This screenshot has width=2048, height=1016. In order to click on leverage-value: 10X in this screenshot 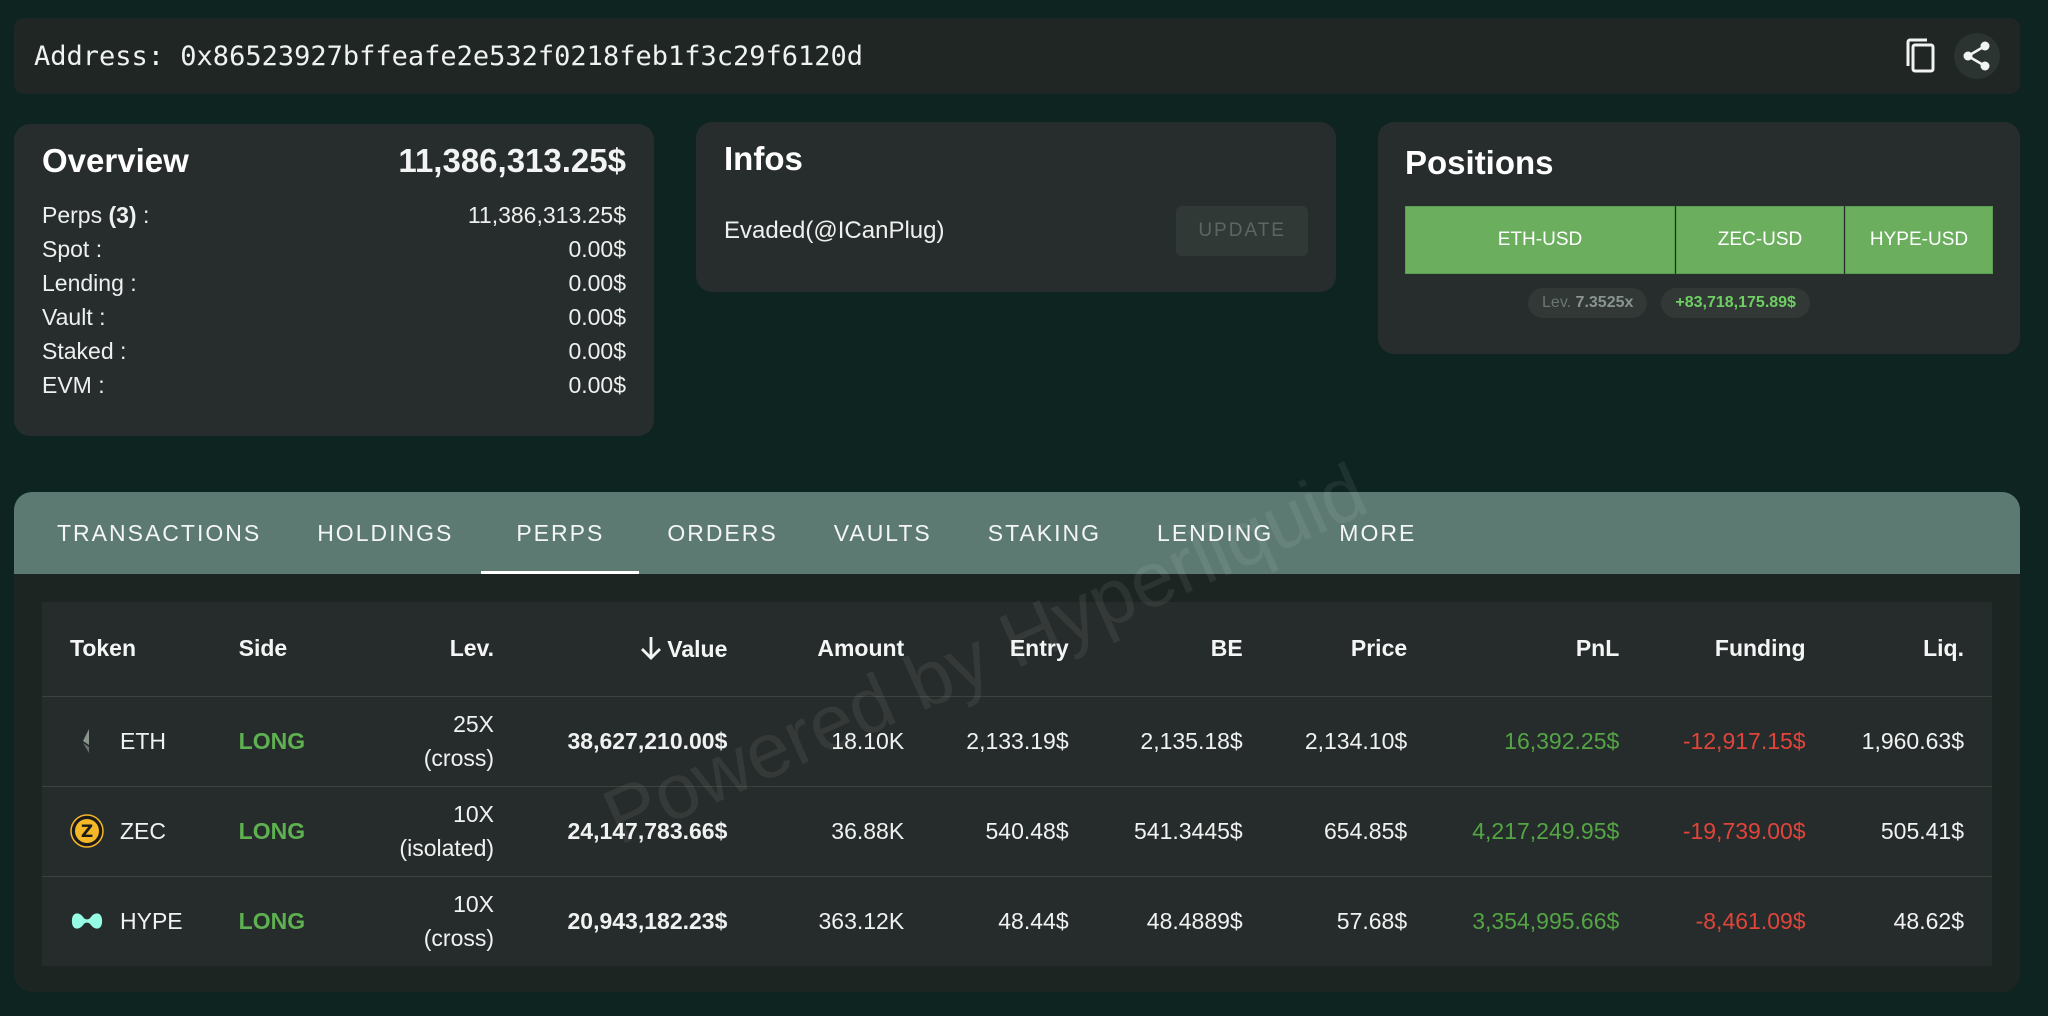, I will do `click(474, 814)`.